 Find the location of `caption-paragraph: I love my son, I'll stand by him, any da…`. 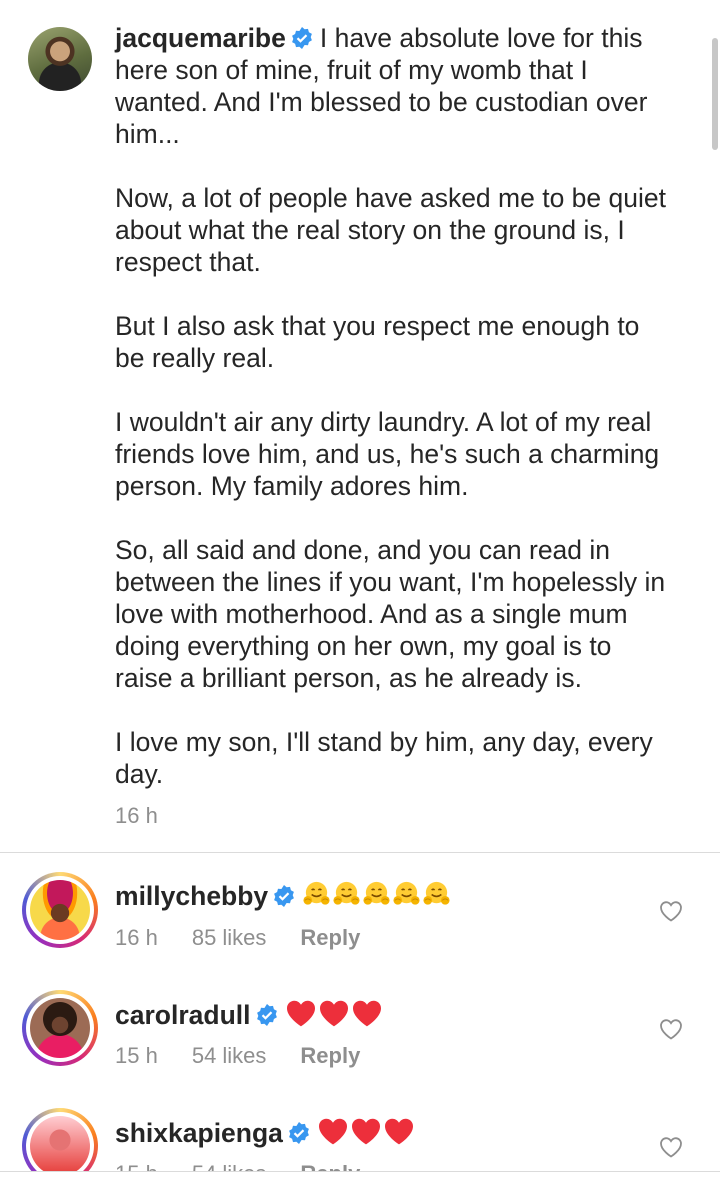

caption-paragraph: I love my son, I'll stand by him, any da… is located at coordinates (384, 758).